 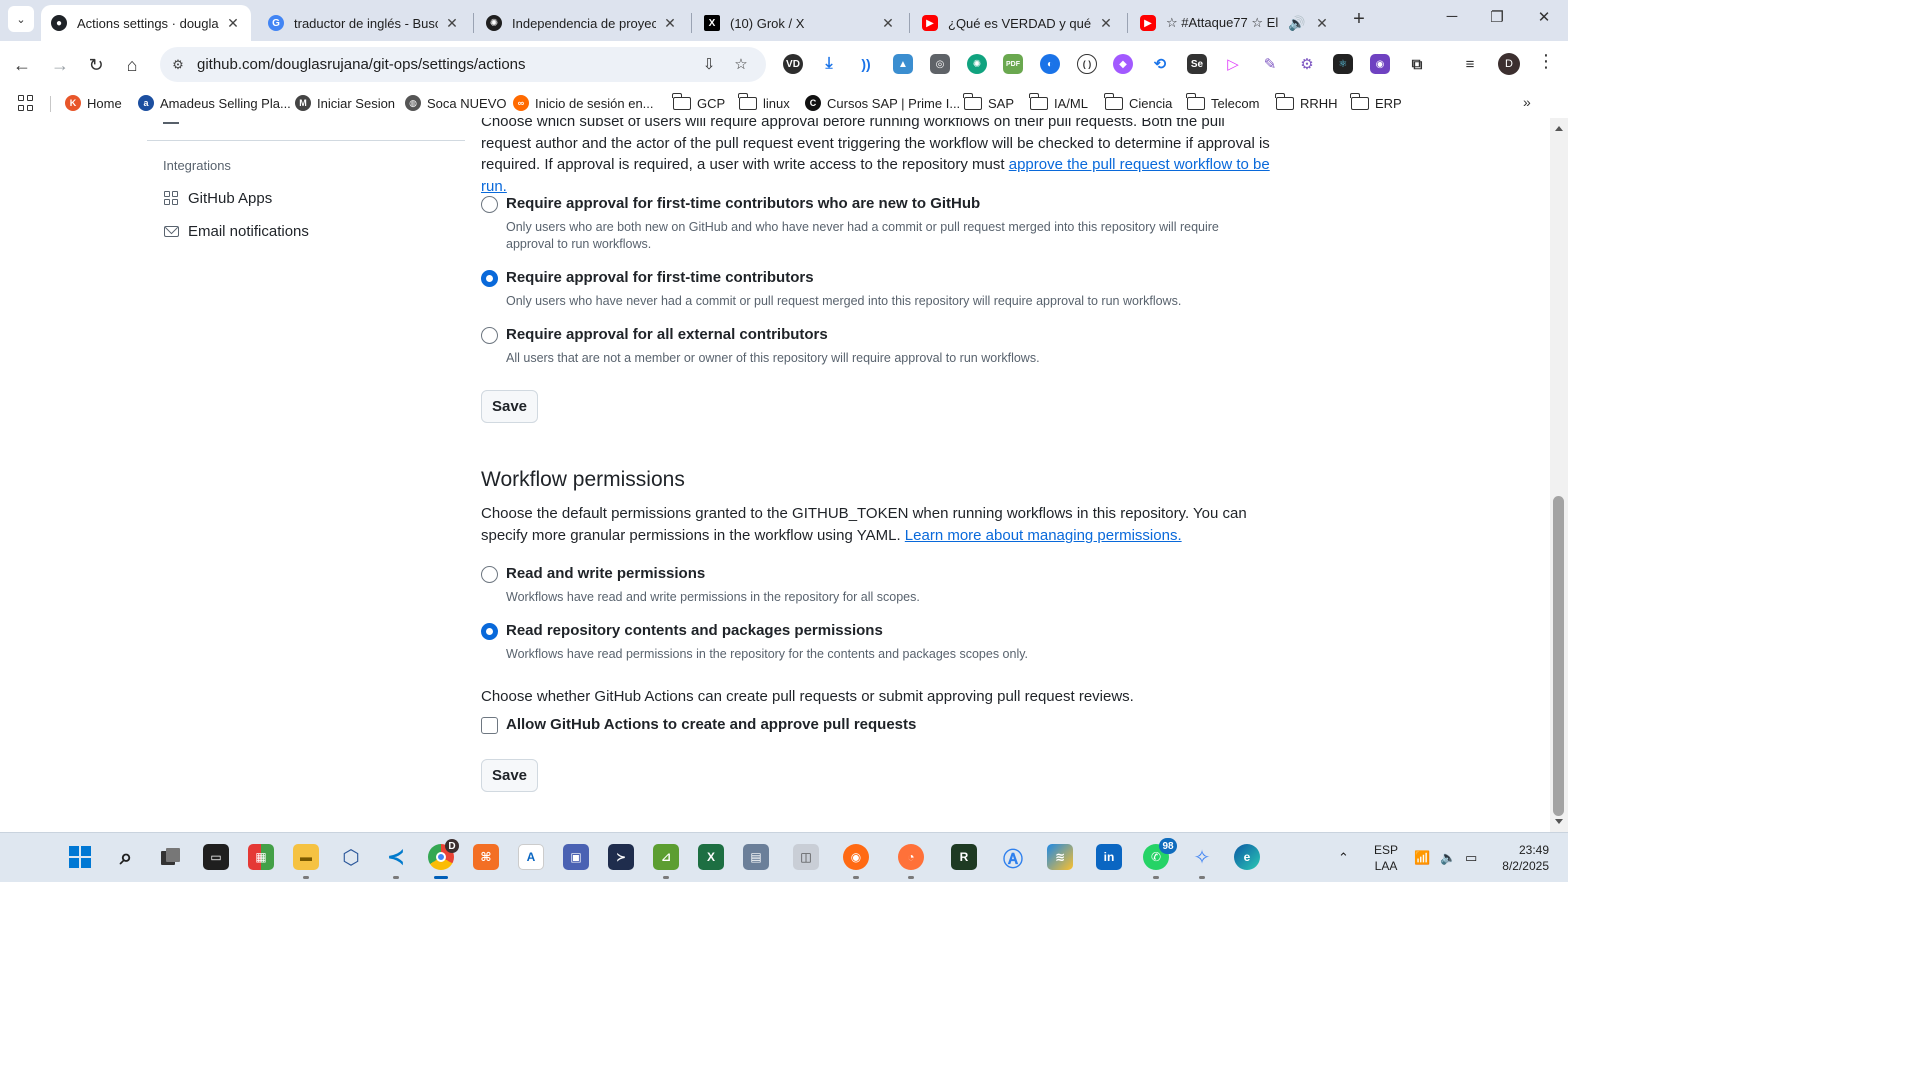 What do you see at coordinates (1060, 857) in the screenshot?
I see `app-stripes-icon: ≋` at bounding box center [1060, 857].